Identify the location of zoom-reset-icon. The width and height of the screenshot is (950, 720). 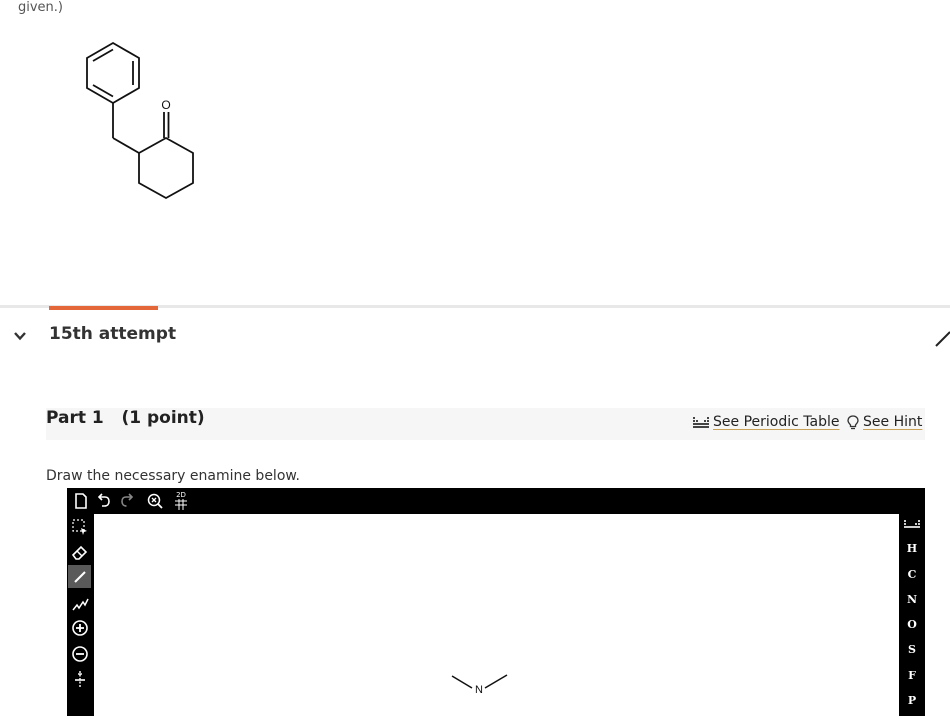
(155, 501).